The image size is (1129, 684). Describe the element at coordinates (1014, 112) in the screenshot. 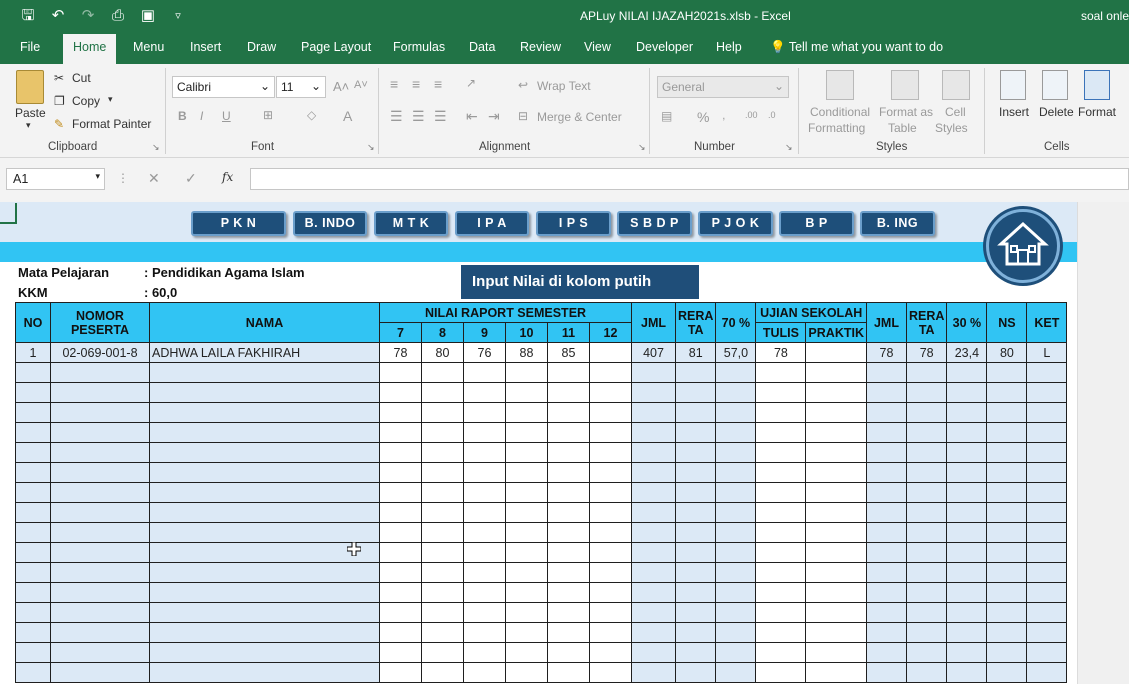

I see `insert-button: Insert` at that location.